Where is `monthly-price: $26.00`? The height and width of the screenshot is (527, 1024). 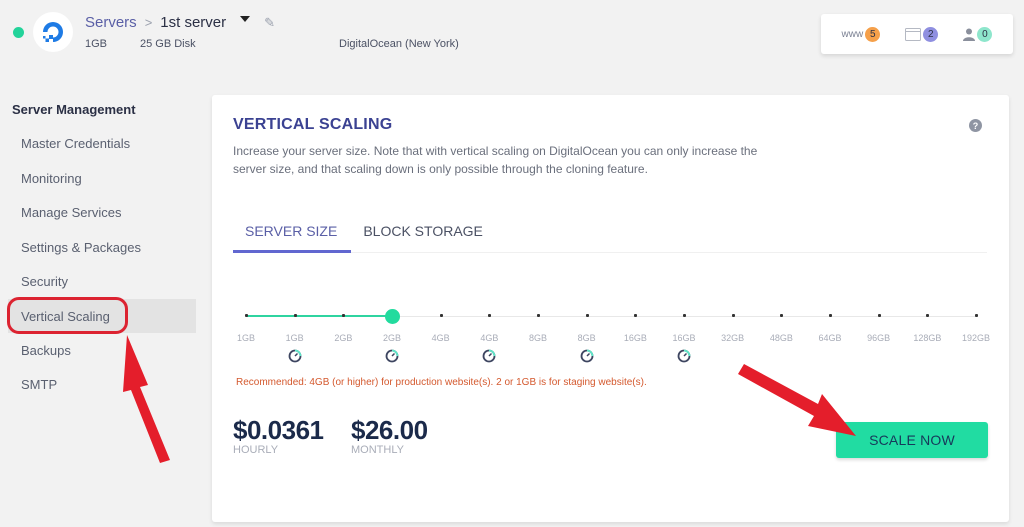 monthly-price: $26.00 is located at coordinates (389, 430).